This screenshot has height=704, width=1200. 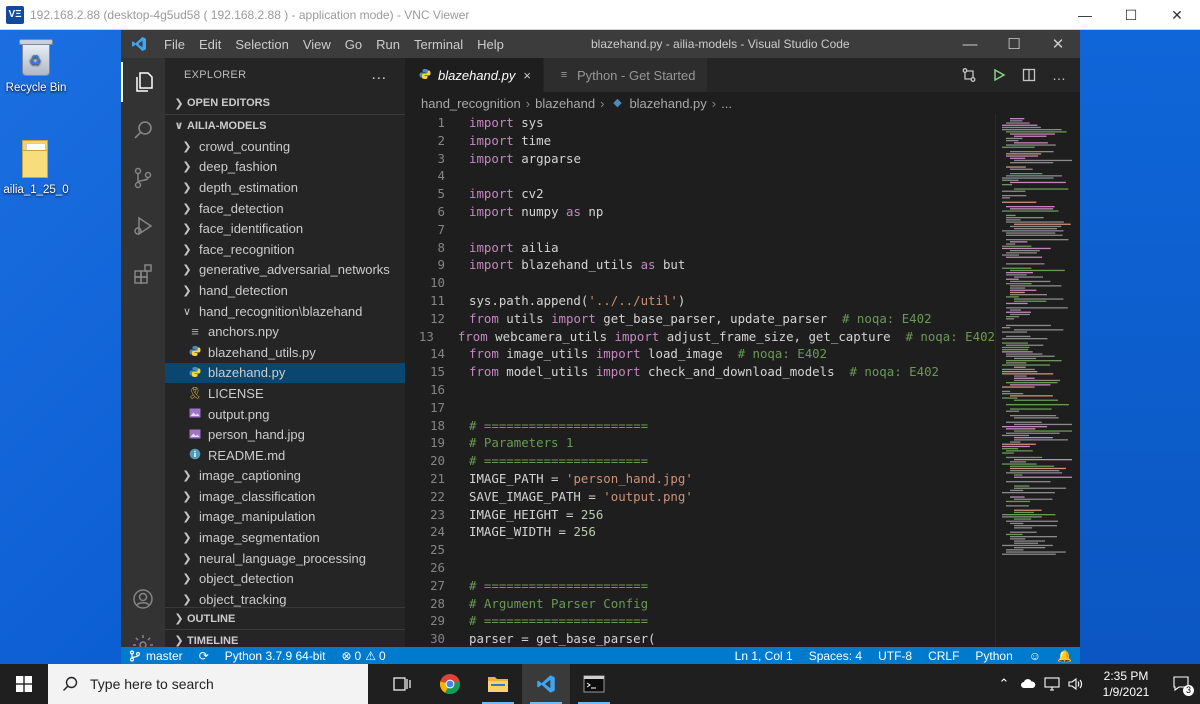 What do you see at coordinates (285, 414) in the screenshot?
I see `tree-file: output.png` at bounding box center [285, 414].